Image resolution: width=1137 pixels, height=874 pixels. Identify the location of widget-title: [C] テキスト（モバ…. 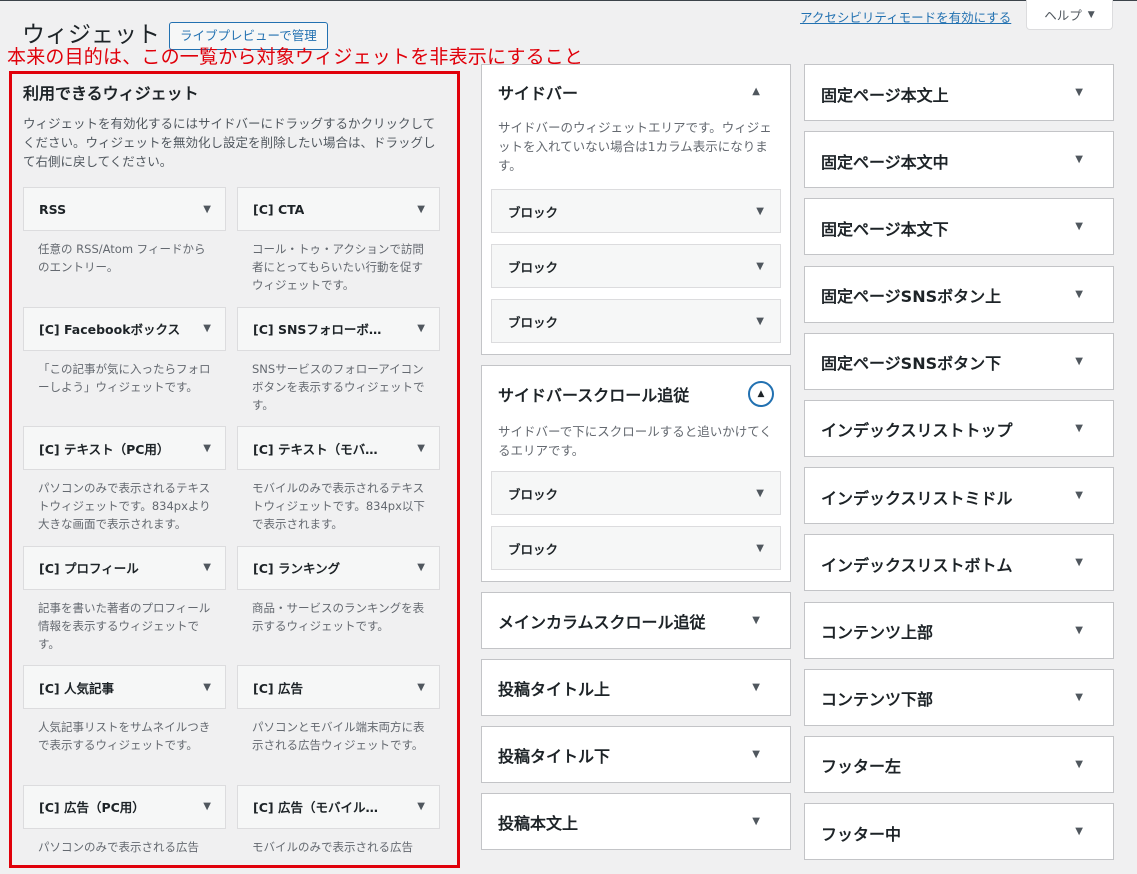
(315, 449).